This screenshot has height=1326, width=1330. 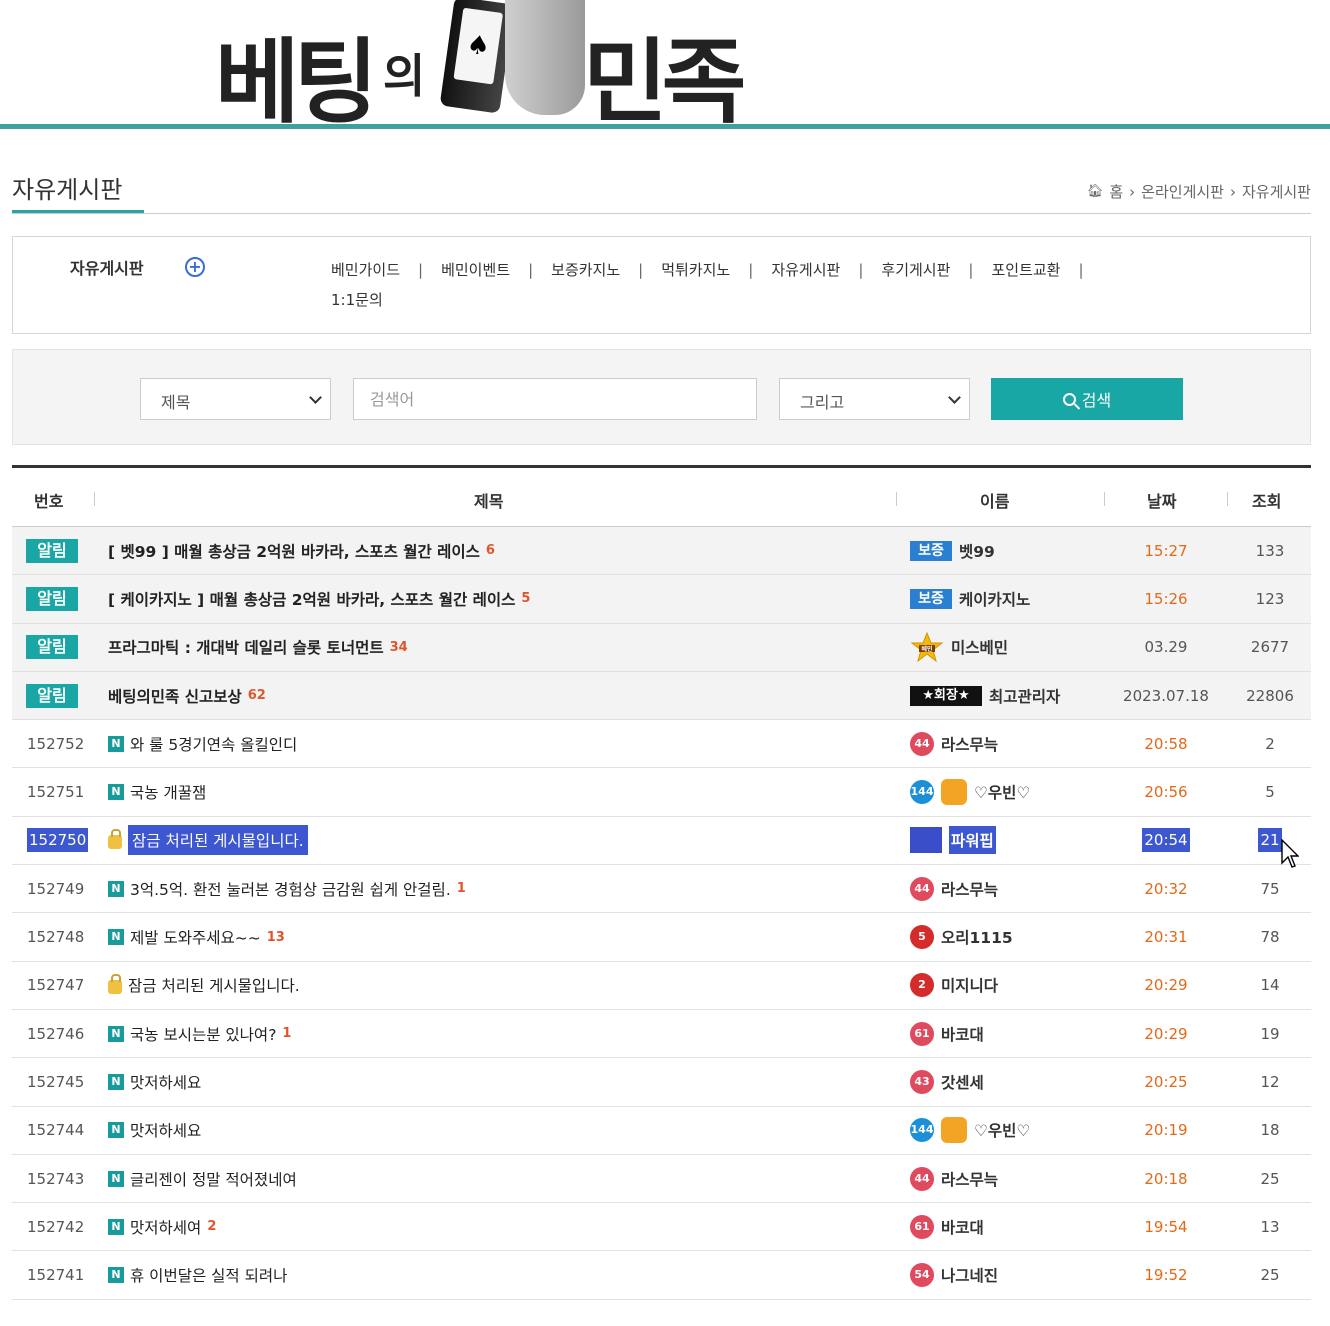 I want to click on post-author: ★회장★ 최고관리자, so click(x=985, y=696).